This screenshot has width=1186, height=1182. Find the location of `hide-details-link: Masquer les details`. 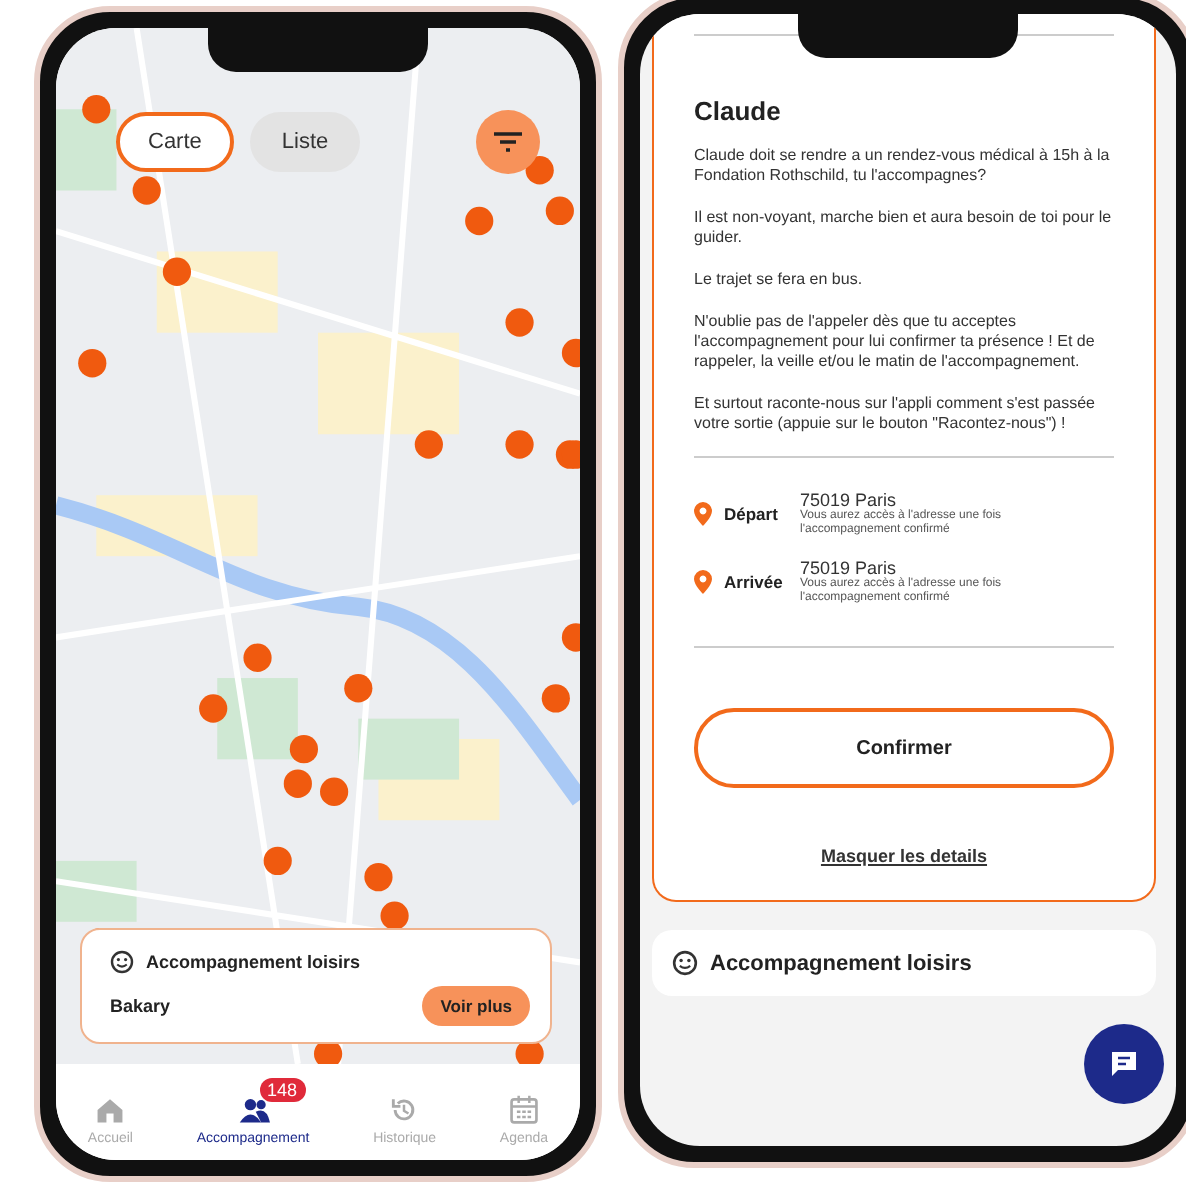

hide-details-link: Masquer les details is located at coordinates (904, 856).